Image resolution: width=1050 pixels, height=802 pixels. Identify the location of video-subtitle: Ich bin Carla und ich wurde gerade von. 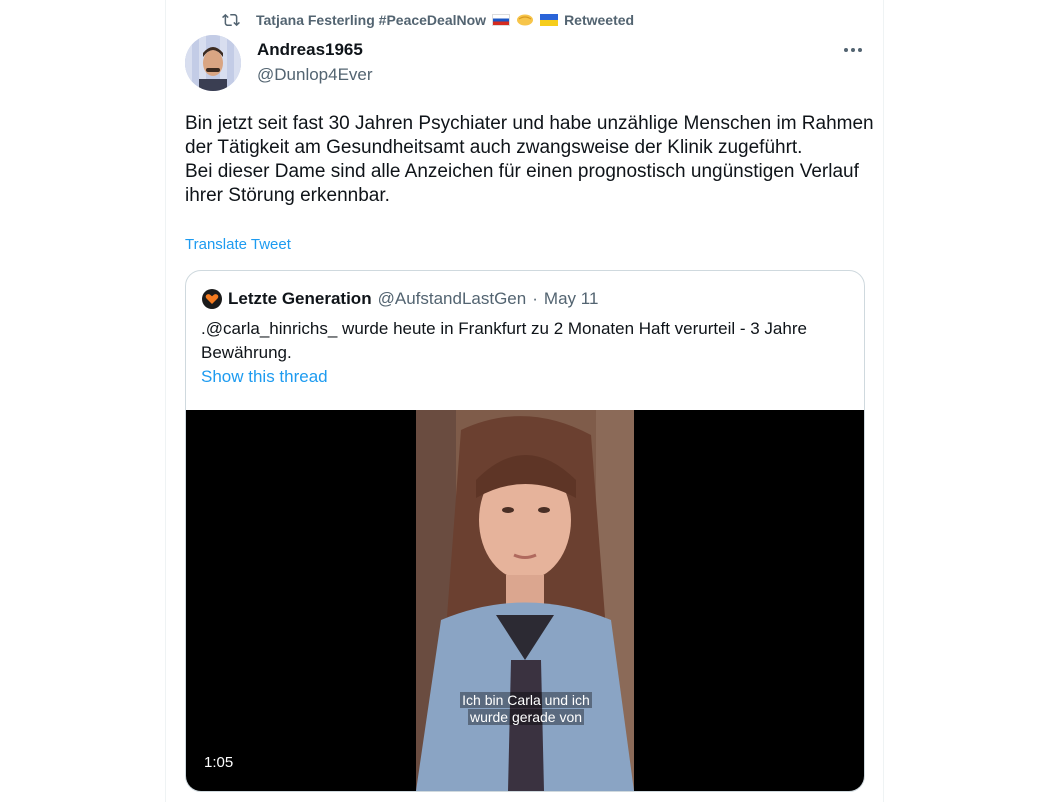
(526, 709).